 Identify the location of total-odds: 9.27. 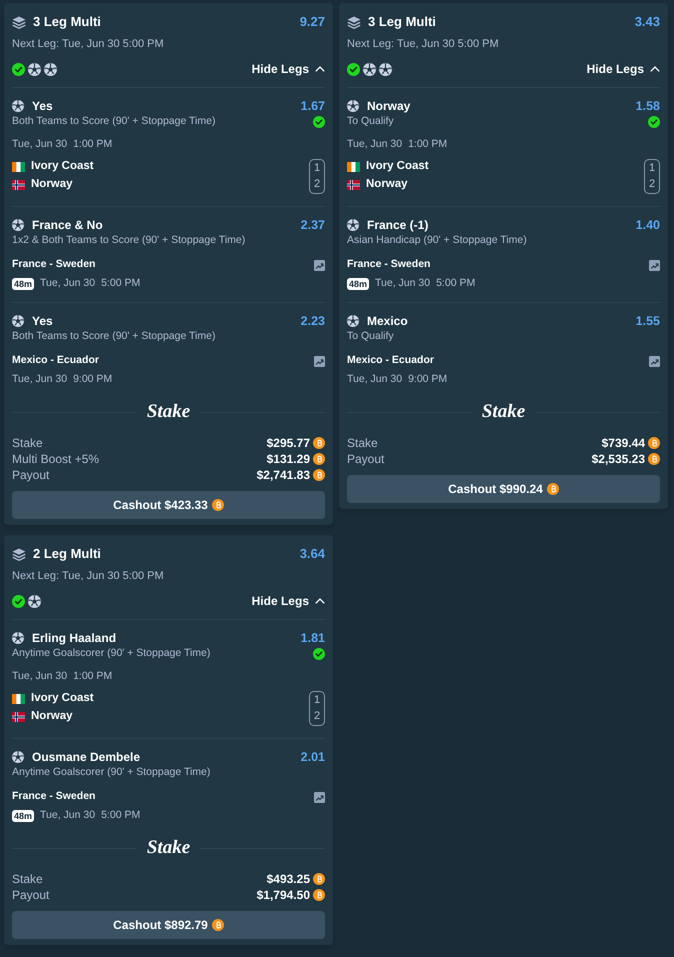
(312, 22).